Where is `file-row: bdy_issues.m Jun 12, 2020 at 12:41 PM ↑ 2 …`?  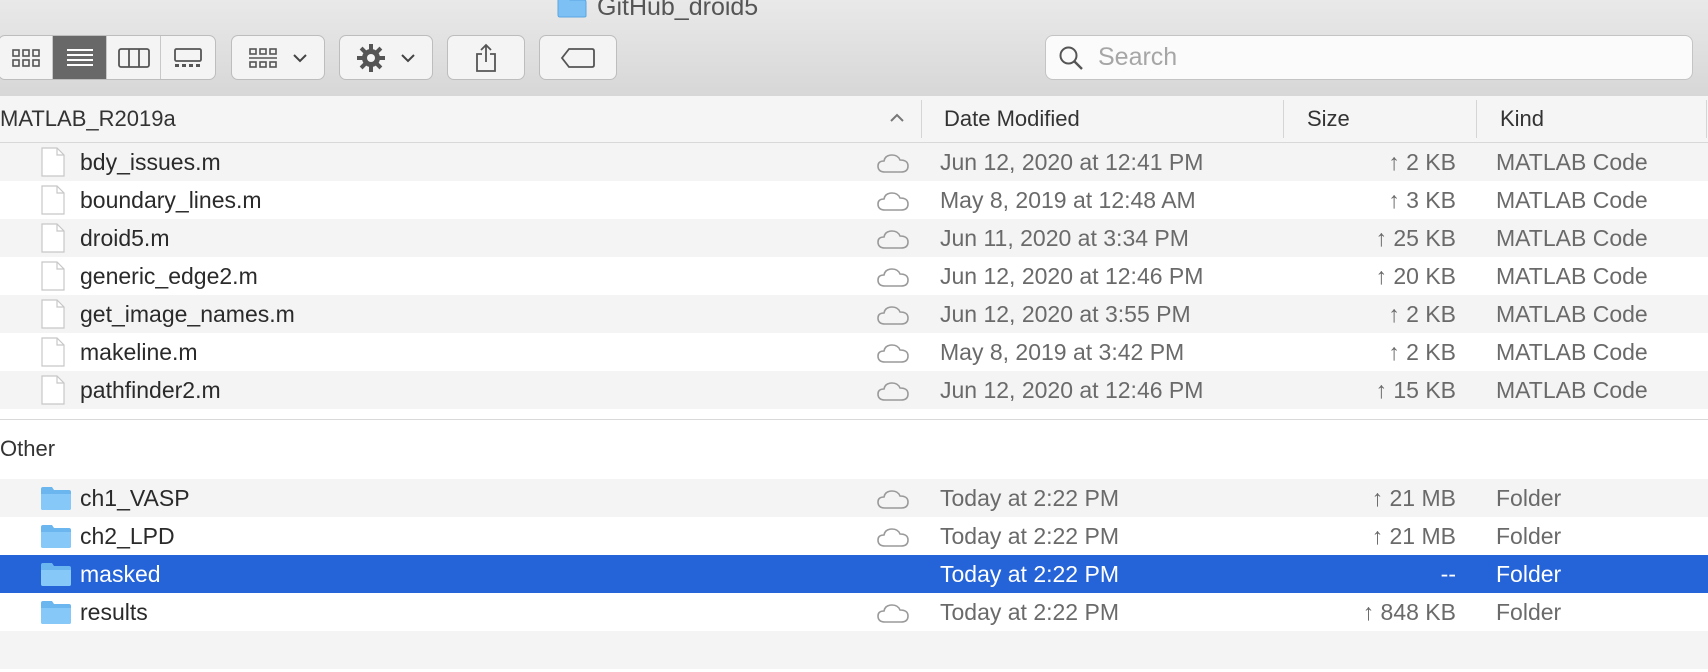 file-row: bdy_issues.m Jun 12, 2020 at 12:41 PM ↑ 2 … is located at coordinates (854, 162).